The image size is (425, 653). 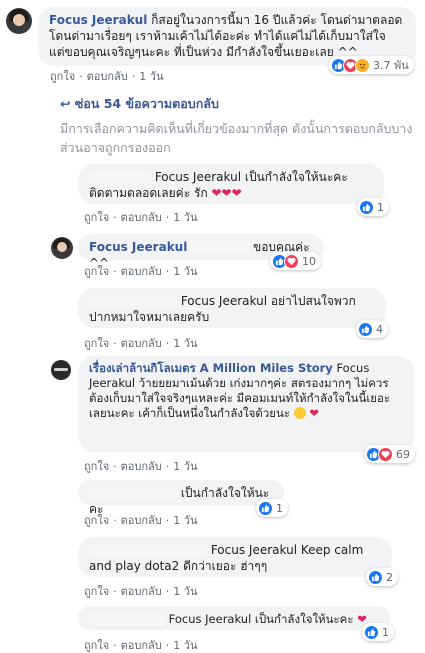 What do you see at coordinates (299, 413) in the screenshot?
I see `smile-emoji` at bounding box center [299, 413].